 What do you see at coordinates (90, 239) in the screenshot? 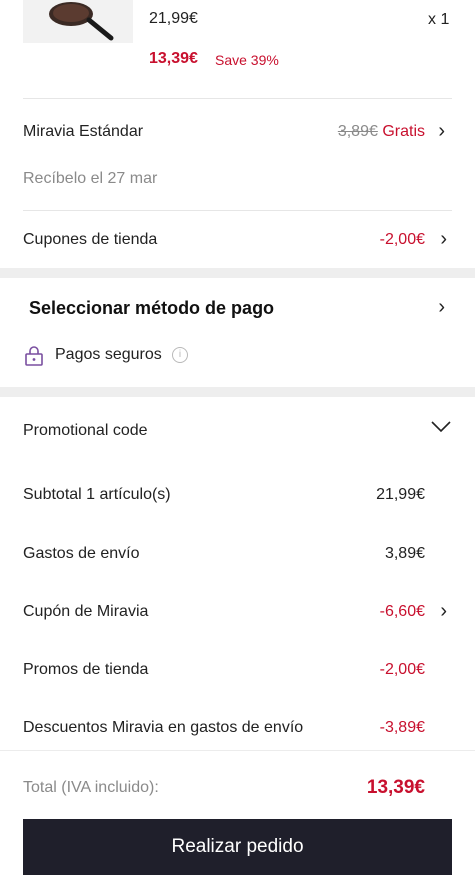
I see `store-coupons-label: Cupones de tienda` at bounding box center [90, 239].